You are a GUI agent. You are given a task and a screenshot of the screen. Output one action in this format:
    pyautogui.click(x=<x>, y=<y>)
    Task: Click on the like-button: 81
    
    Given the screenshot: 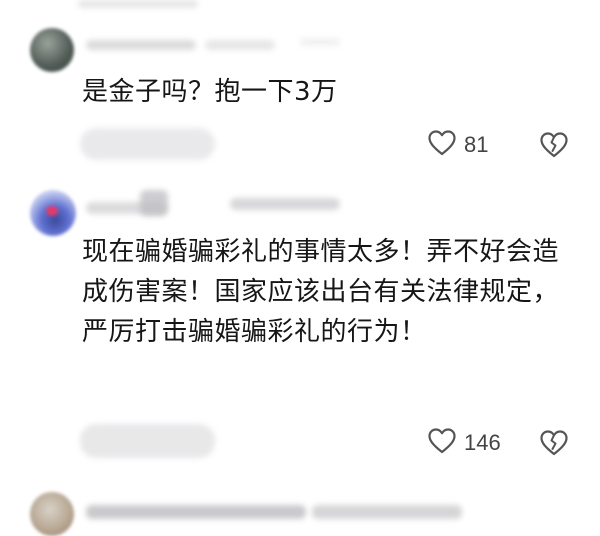 What is the action you would take?
    pyautogui.click(x=458, y=145)
    